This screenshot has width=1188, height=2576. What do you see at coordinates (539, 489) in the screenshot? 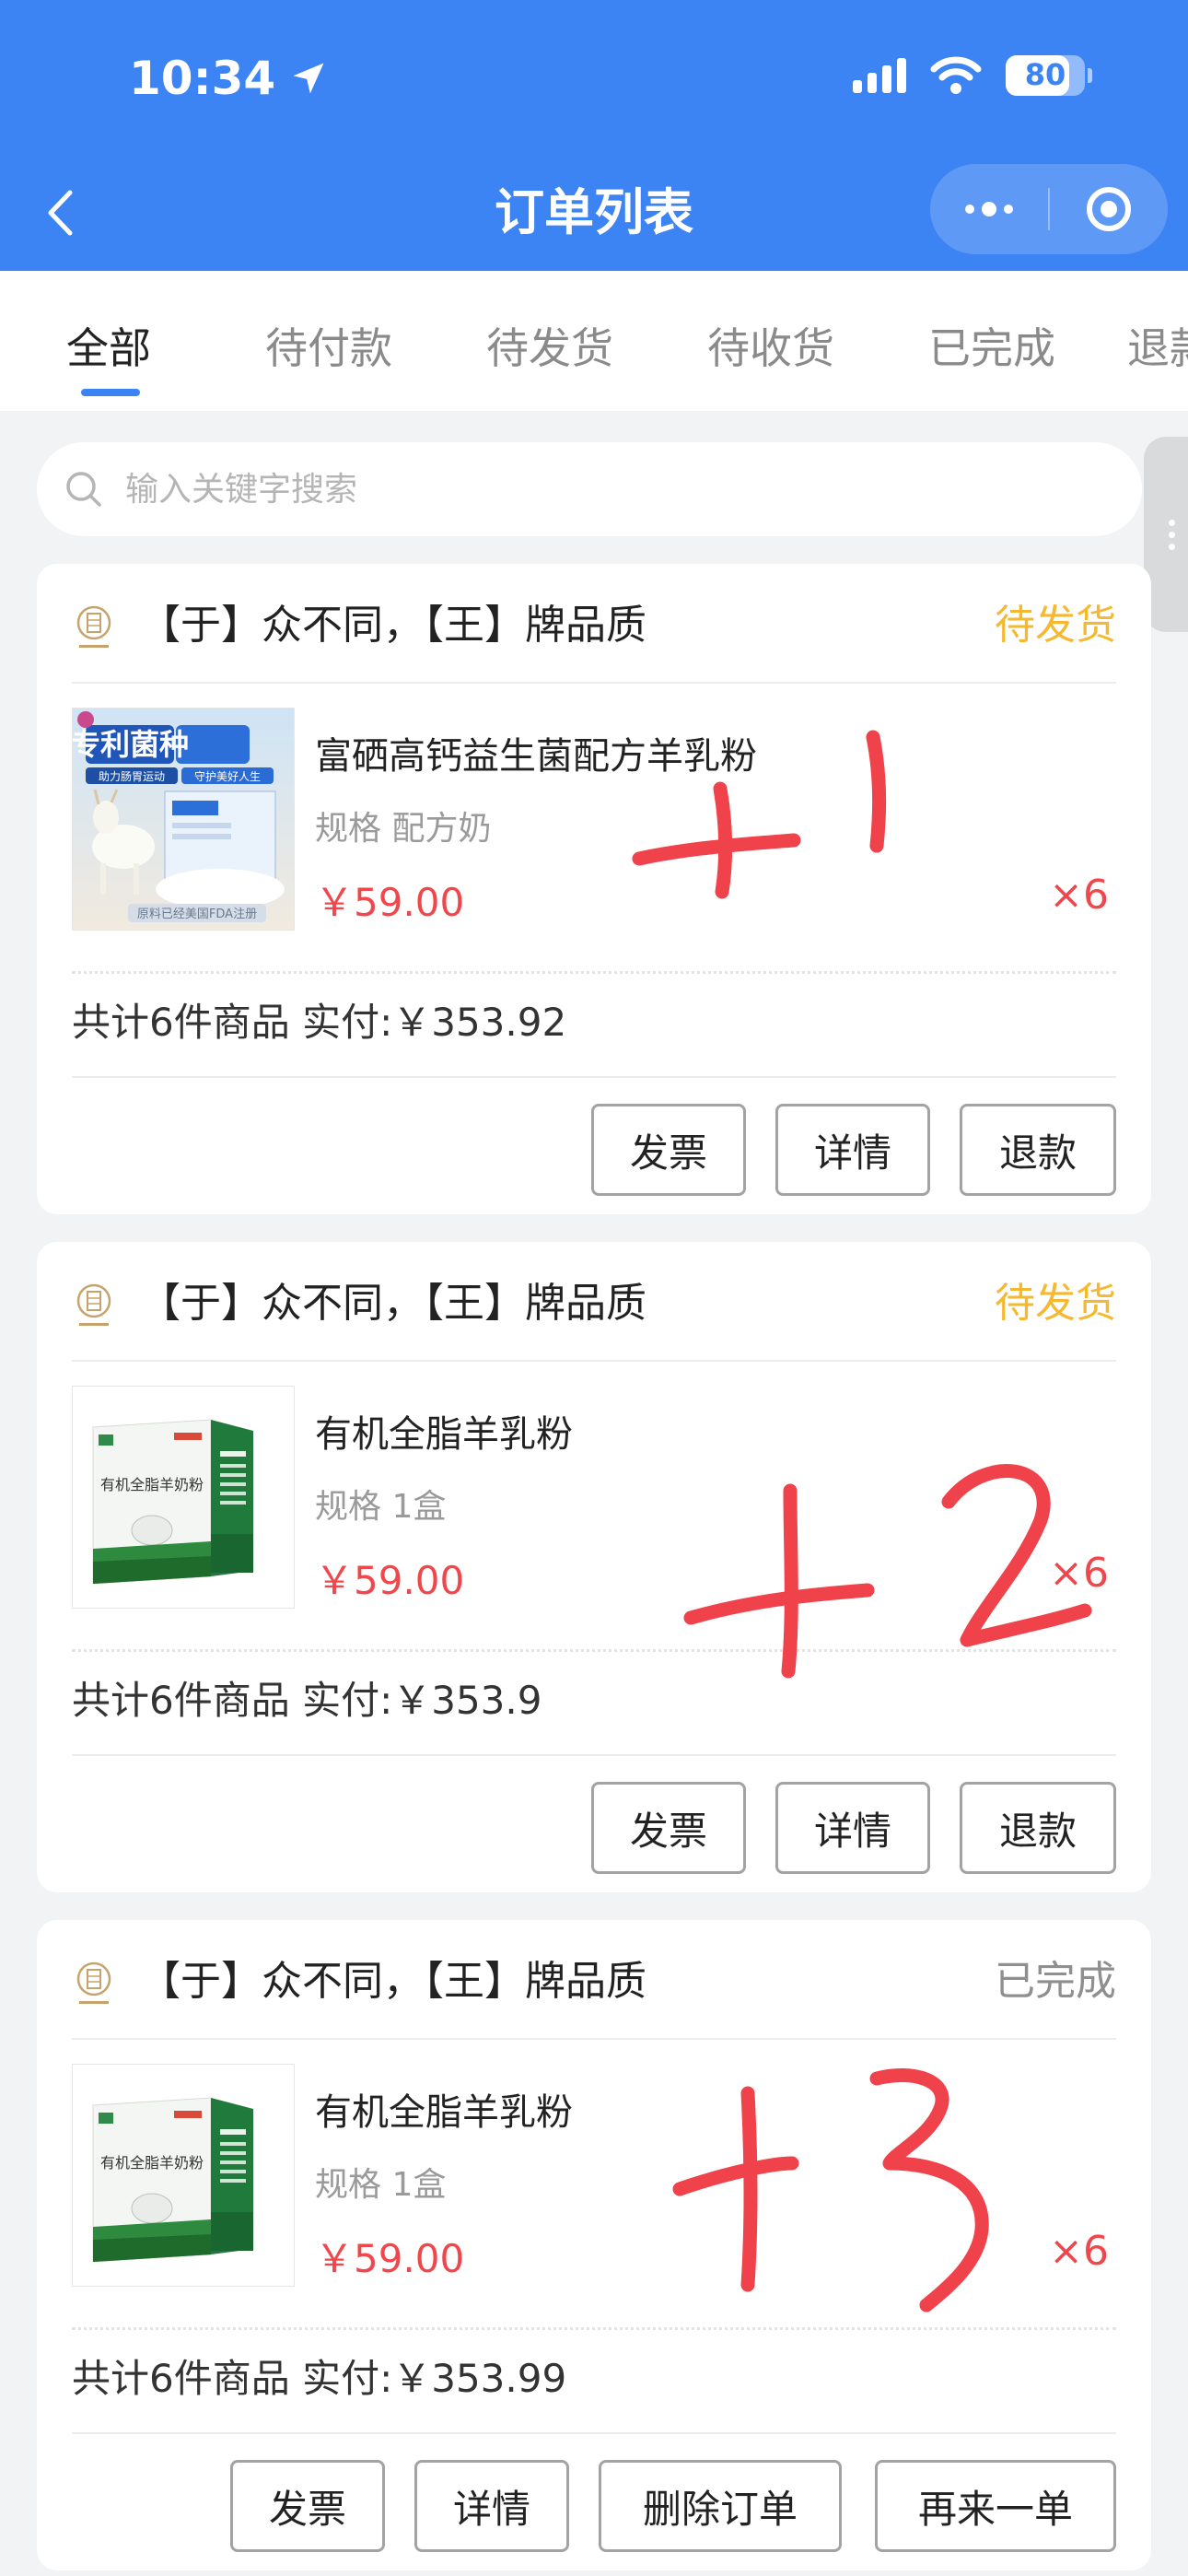
I see `search-input` at bounding box center [539, 489].